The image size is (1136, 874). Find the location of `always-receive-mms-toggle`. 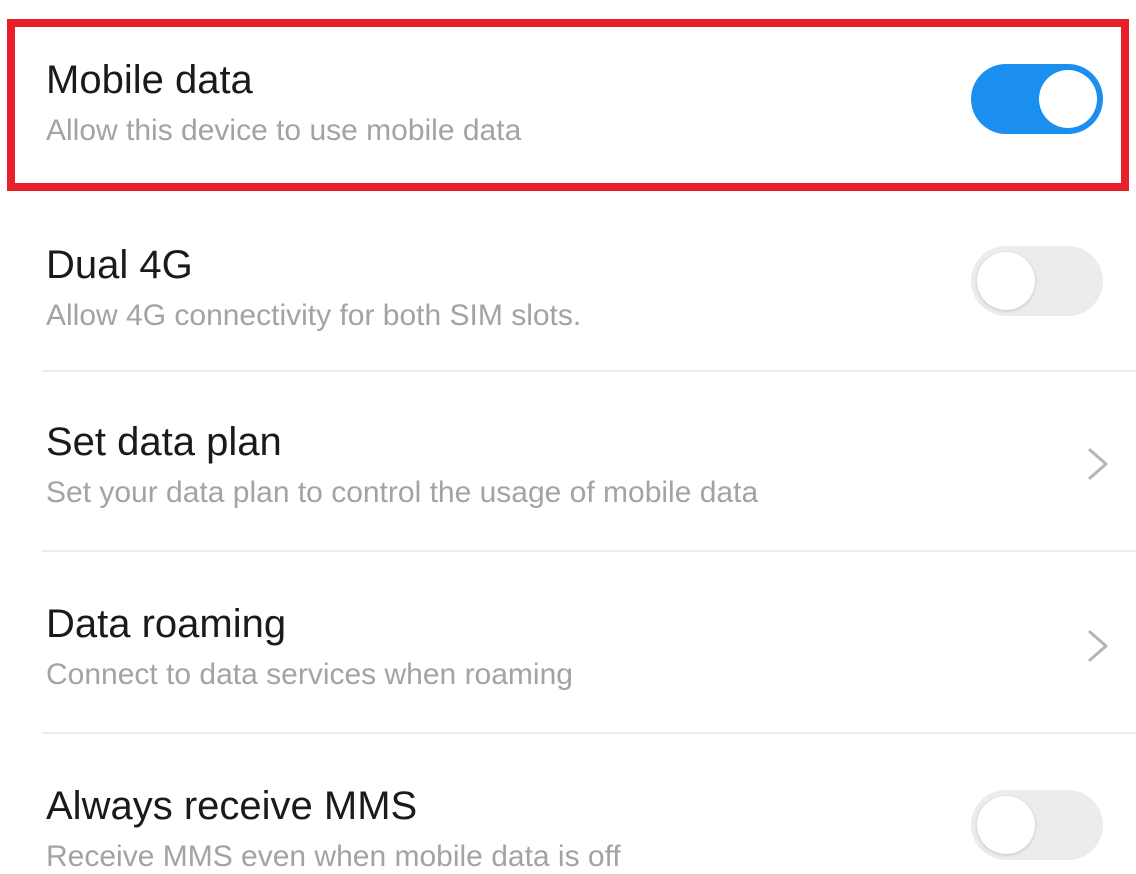

always-receive-mms-toggle is located at coordinates (1037, 825).